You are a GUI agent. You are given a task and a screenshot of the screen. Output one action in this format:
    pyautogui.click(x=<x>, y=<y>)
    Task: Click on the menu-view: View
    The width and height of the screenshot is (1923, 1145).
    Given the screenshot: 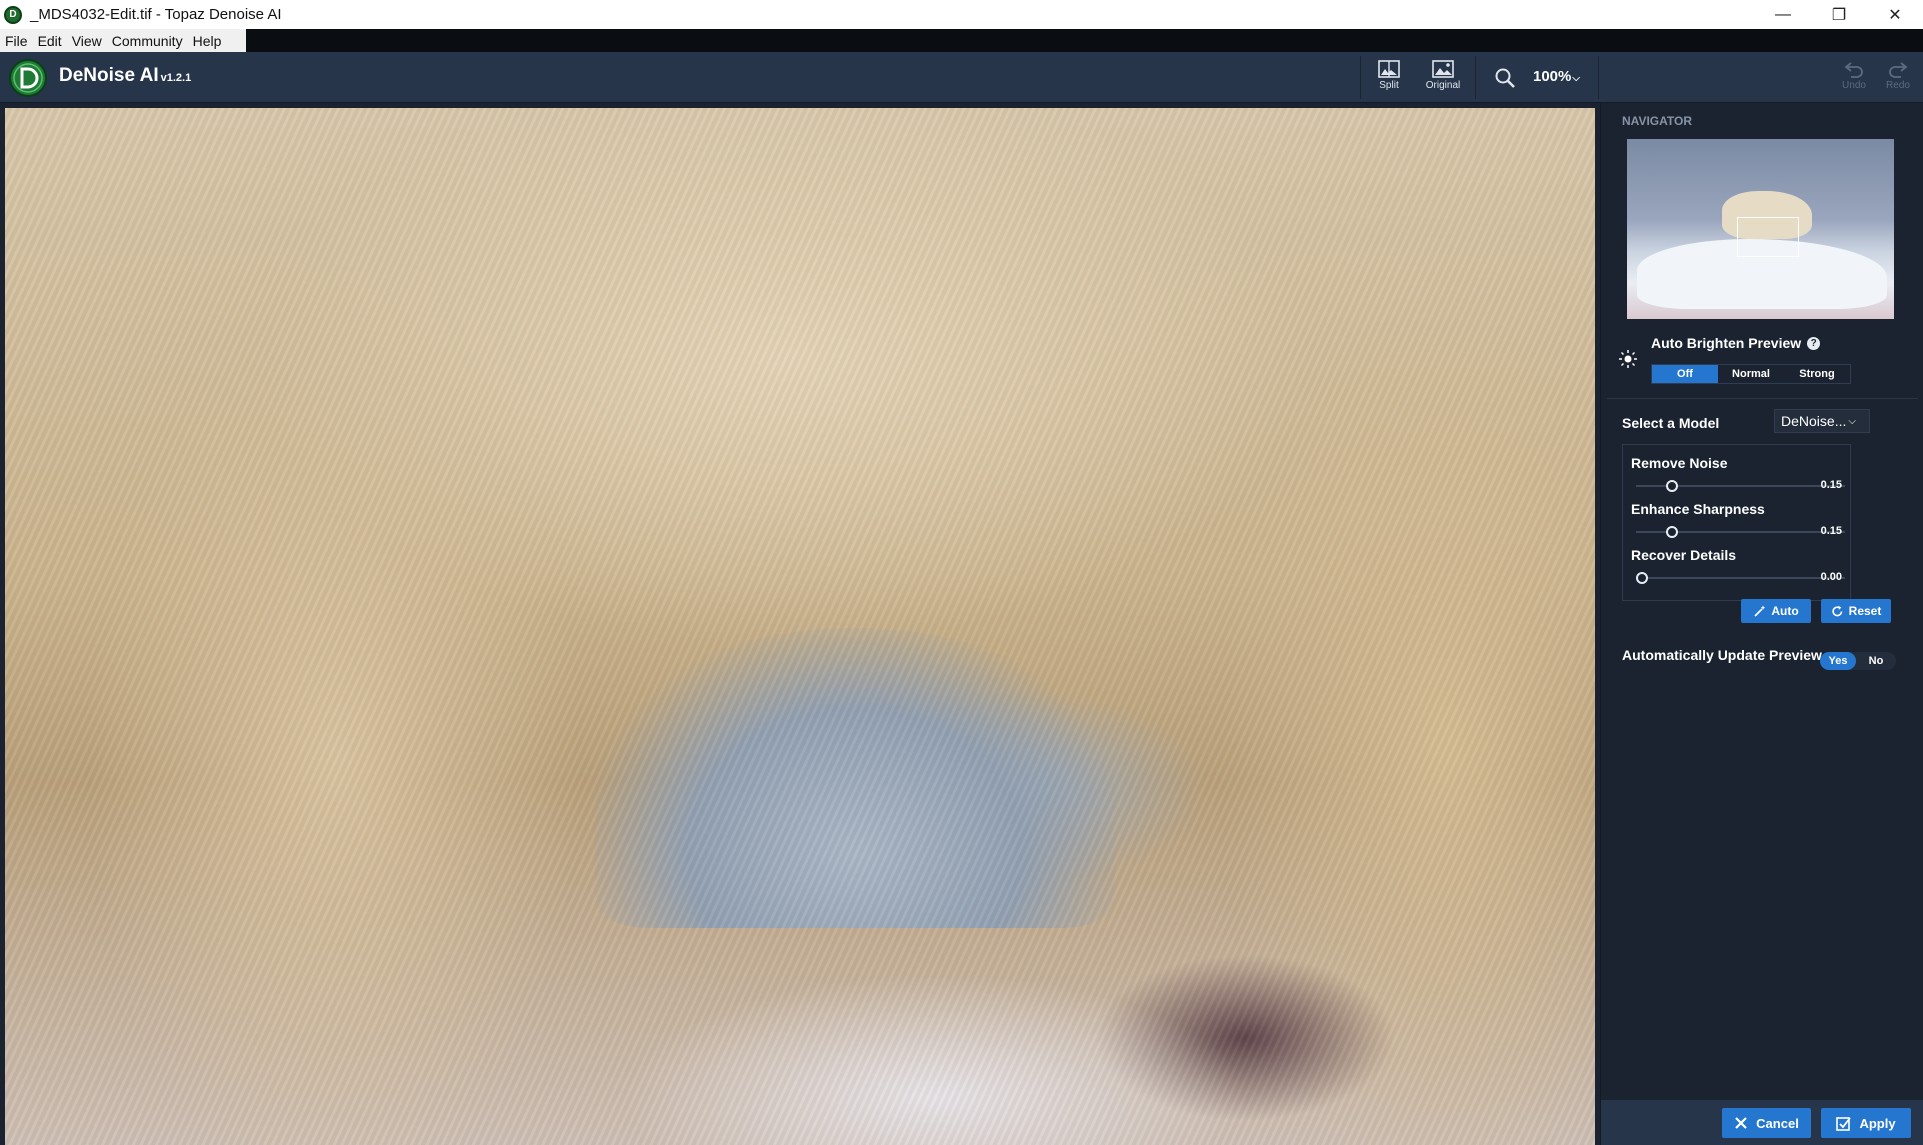 What is the action you would take?
    pyautogui.click(x=87, y=41)
    